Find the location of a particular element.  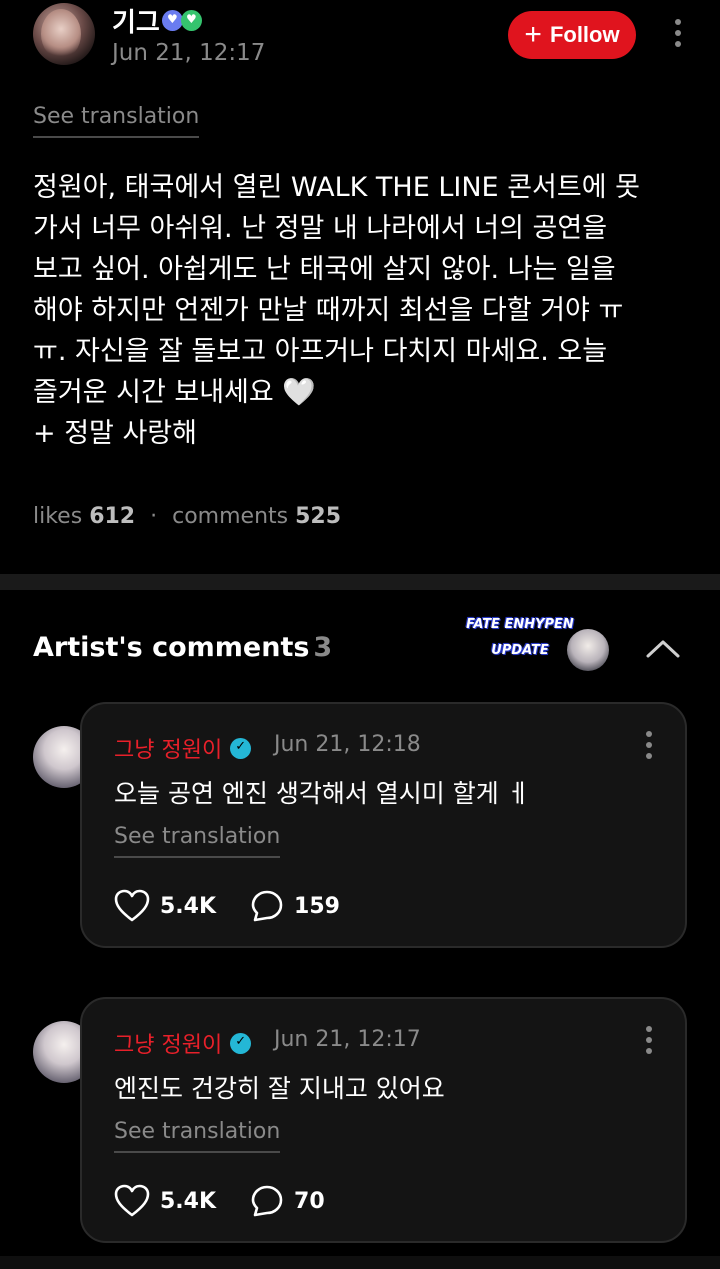

watermark-avatar is located at coordinates (588, 650).